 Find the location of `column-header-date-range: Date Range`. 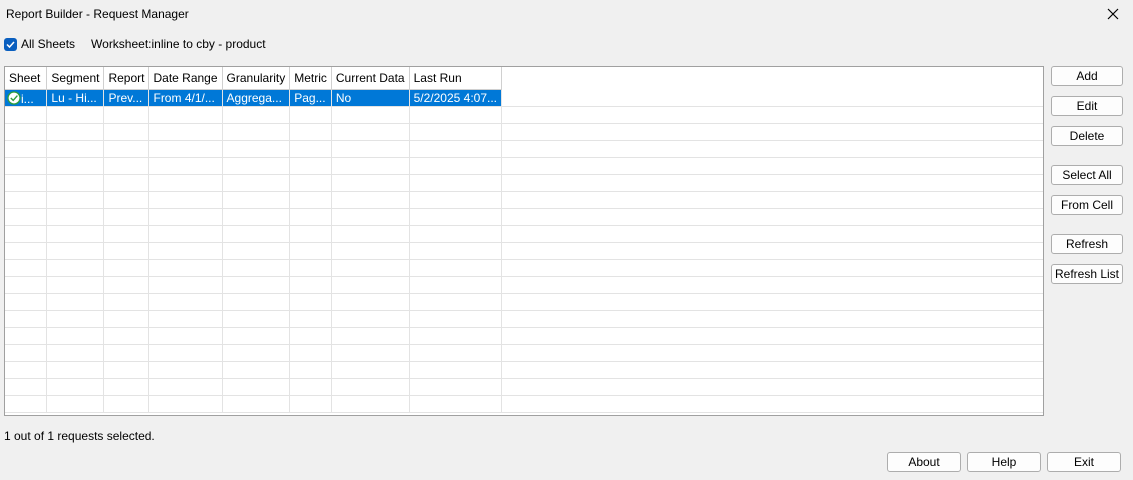

column-header-date-range: Date Range is located at coordinates (185, 78).